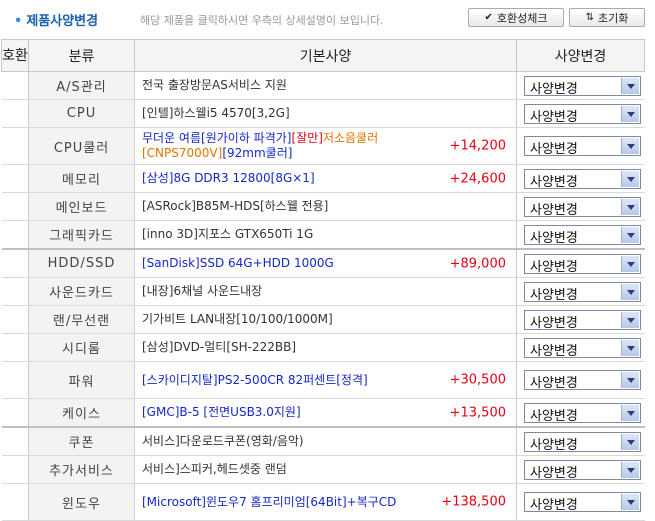 This screenshot has height=521, width=655. I want to click on category-cell: 랜/무선랜, so click(81, 319).